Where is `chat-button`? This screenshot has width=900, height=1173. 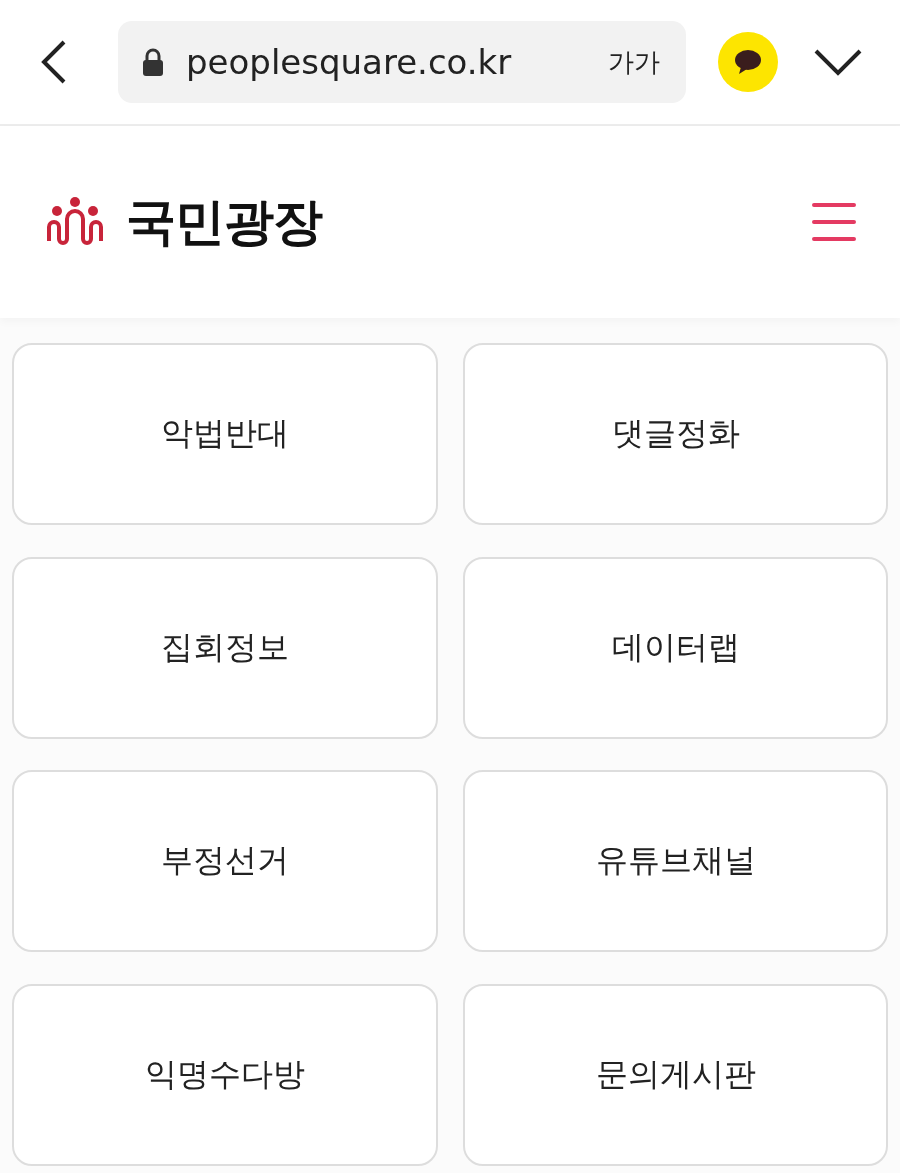 chat-button is located at coordinates (748, 62).